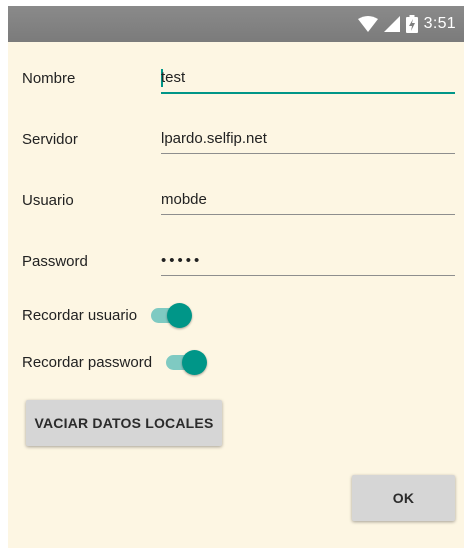 Image resolution: width=468 pixels, height=550 pixels. I want to click on recordar-password-label: Recordar password, so click(87, 362).